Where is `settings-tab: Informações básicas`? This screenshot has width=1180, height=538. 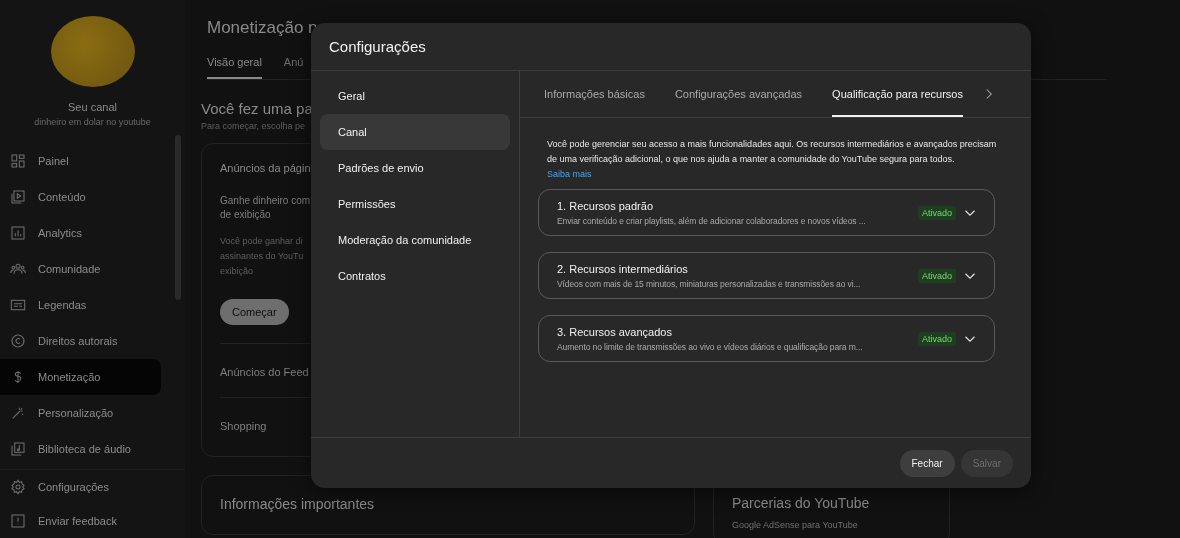
settings-tab: Informações básicas is located at coordinates (594, 94).